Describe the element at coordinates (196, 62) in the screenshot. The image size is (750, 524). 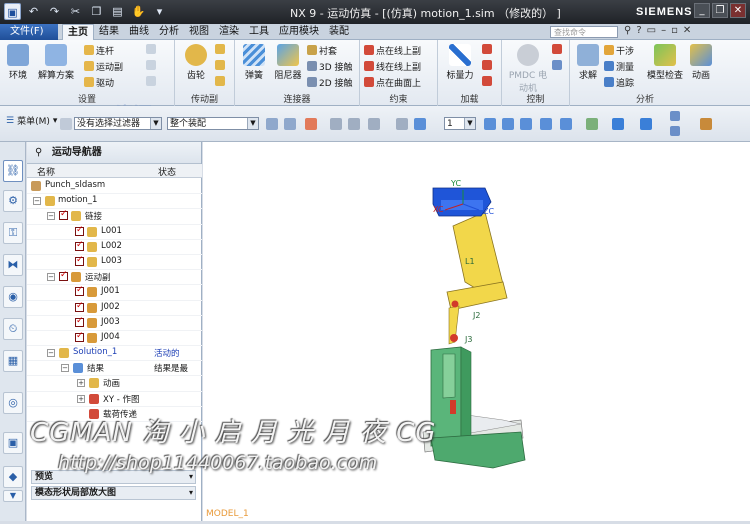
I see `gear-button: 齿轮` at that location.